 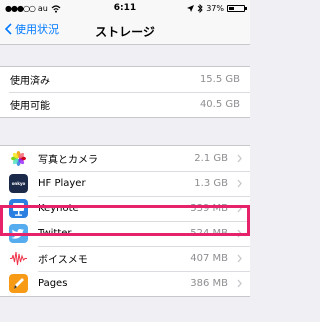 I want to click on app-name: 写真とカメラ, so click(x=68, y=160).